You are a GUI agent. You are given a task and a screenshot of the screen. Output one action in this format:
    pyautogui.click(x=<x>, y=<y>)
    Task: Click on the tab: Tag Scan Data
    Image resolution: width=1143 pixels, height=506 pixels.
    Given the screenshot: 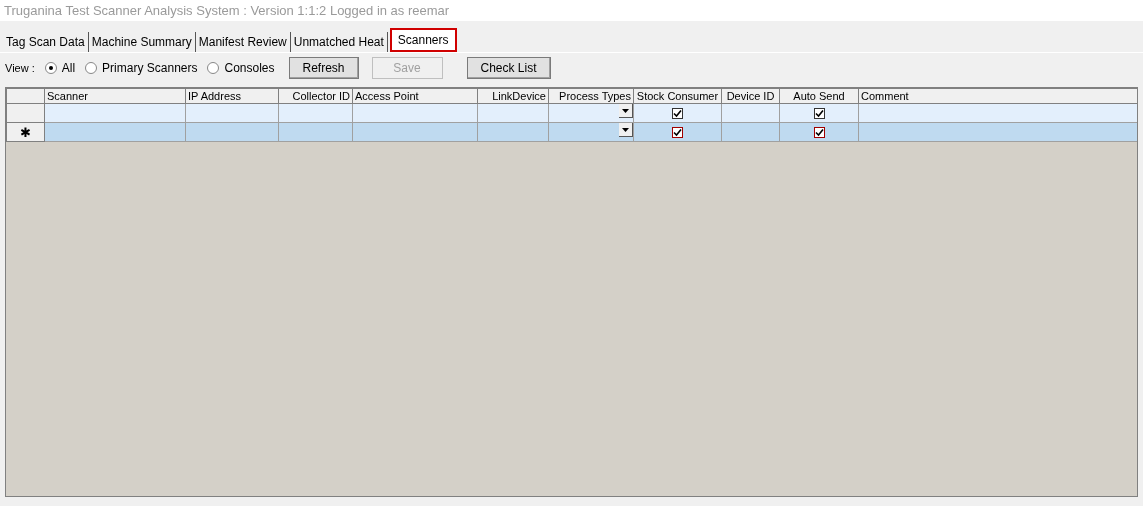 What is the action you would take?
    pyautogui.click(x=46, y=42)
    